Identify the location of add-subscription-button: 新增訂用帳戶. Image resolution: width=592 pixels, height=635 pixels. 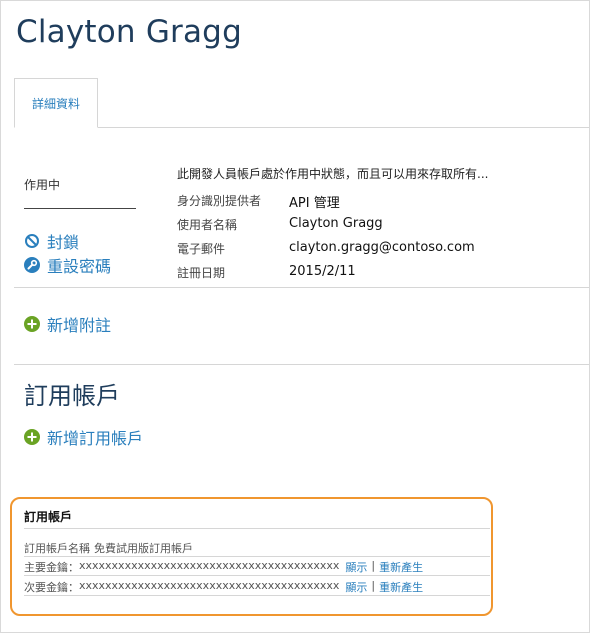
(83, 437).